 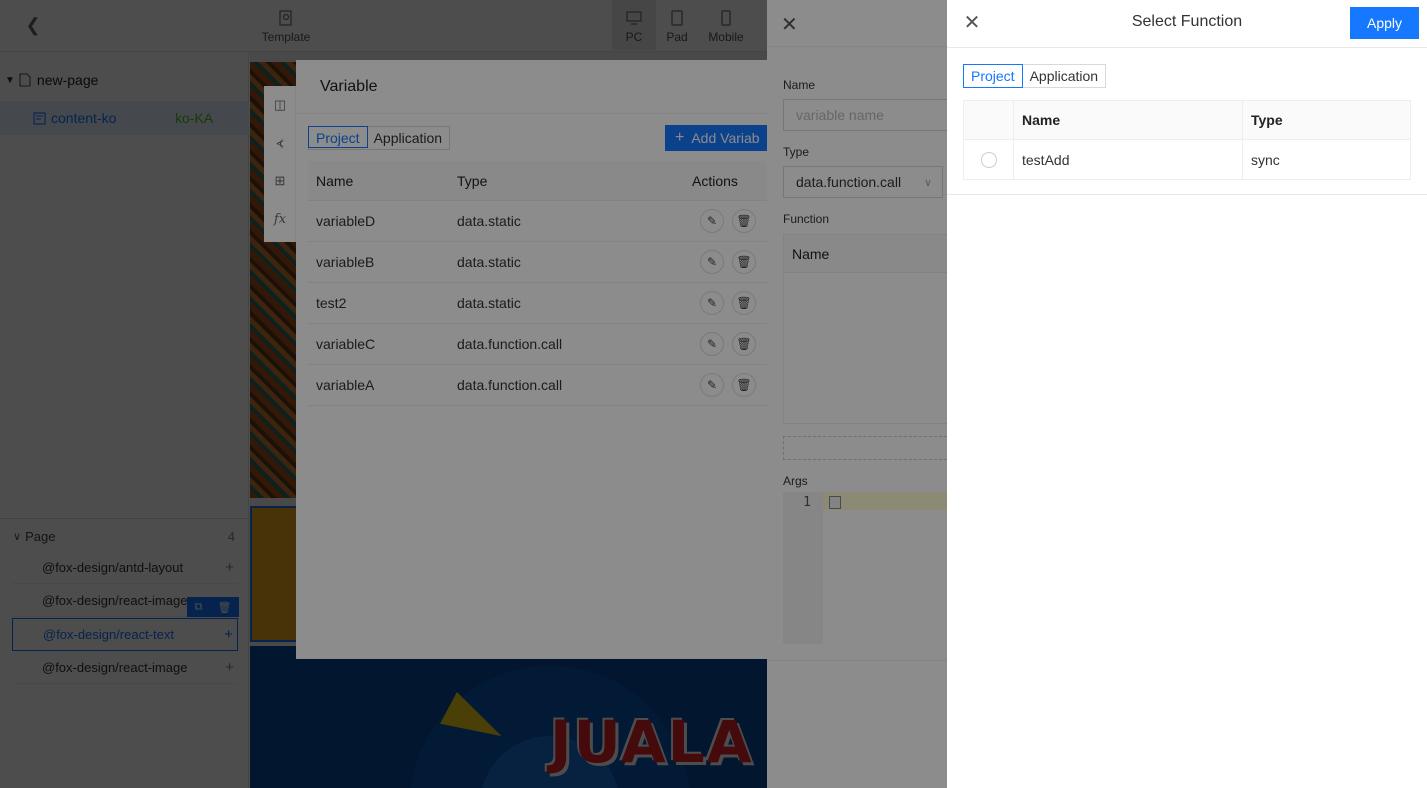 I want to click on function-table: Name Type testAdd sync, so click(x=1187, y=140).